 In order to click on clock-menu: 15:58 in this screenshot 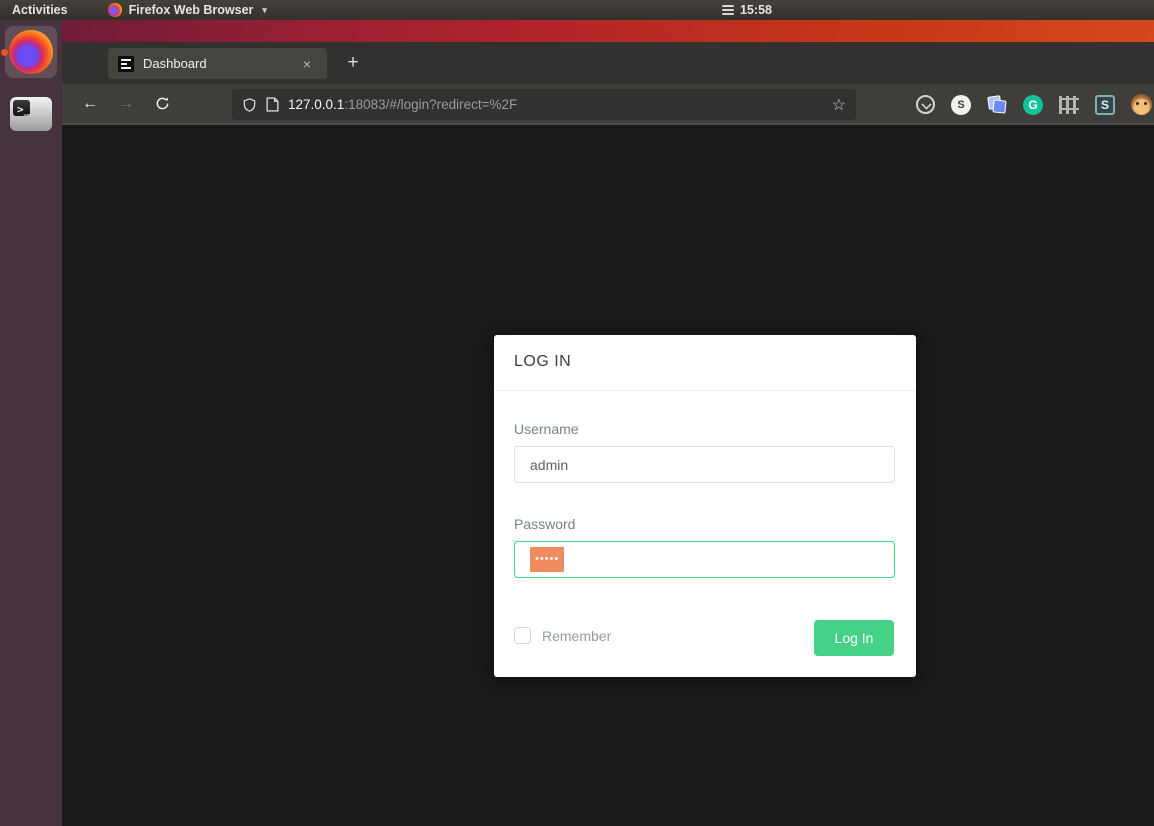, I will do `click(747, 10)`.